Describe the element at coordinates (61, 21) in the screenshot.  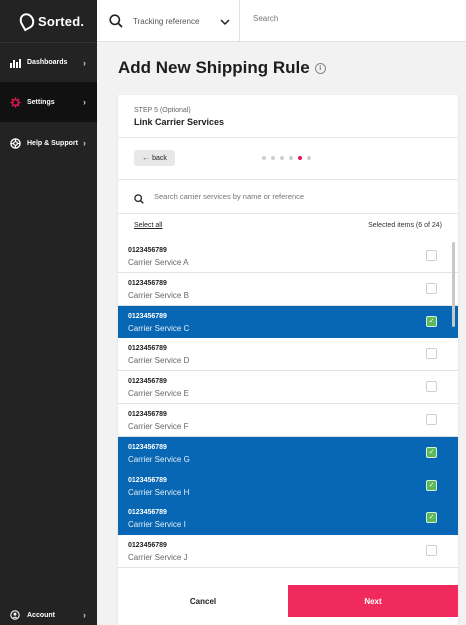
I see `brand-name: Sorted.` at that location.